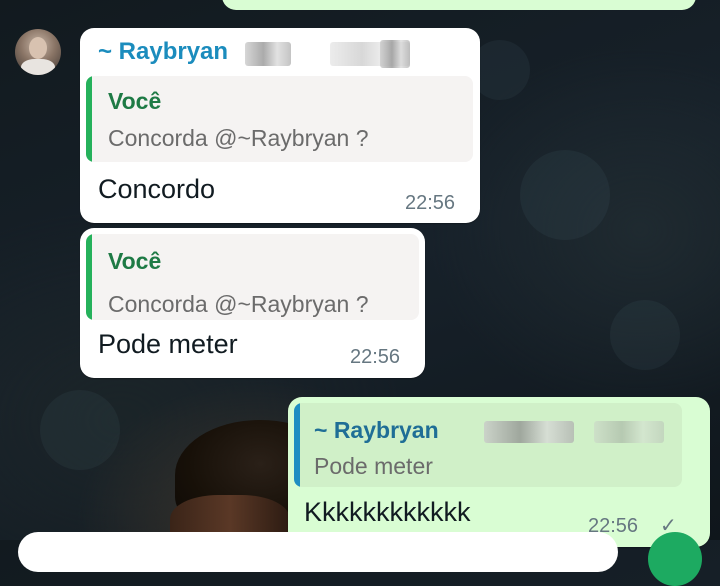 The image size is (720, 586). What do you see at coordinates (38, 48) in the screenshot?
I see `avatar-head` at bounding box center [38, 48].